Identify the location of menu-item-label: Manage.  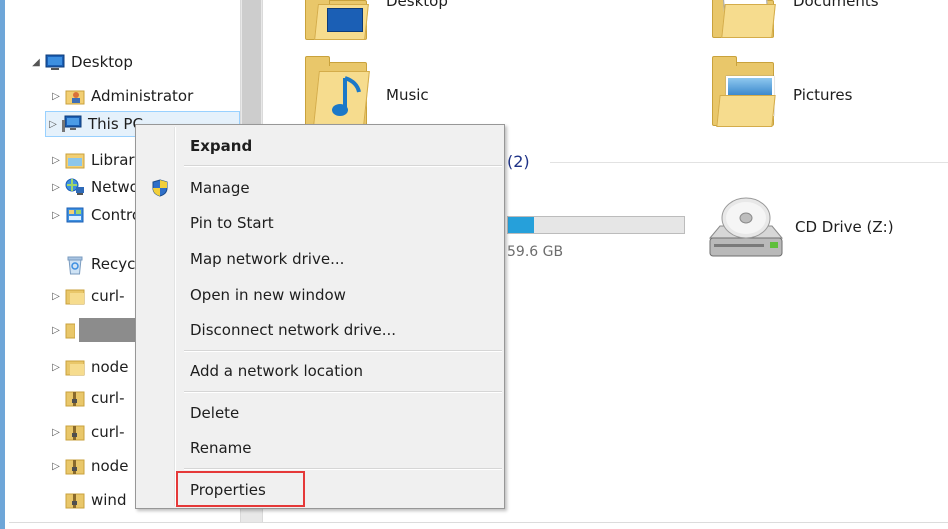
(220, 188).